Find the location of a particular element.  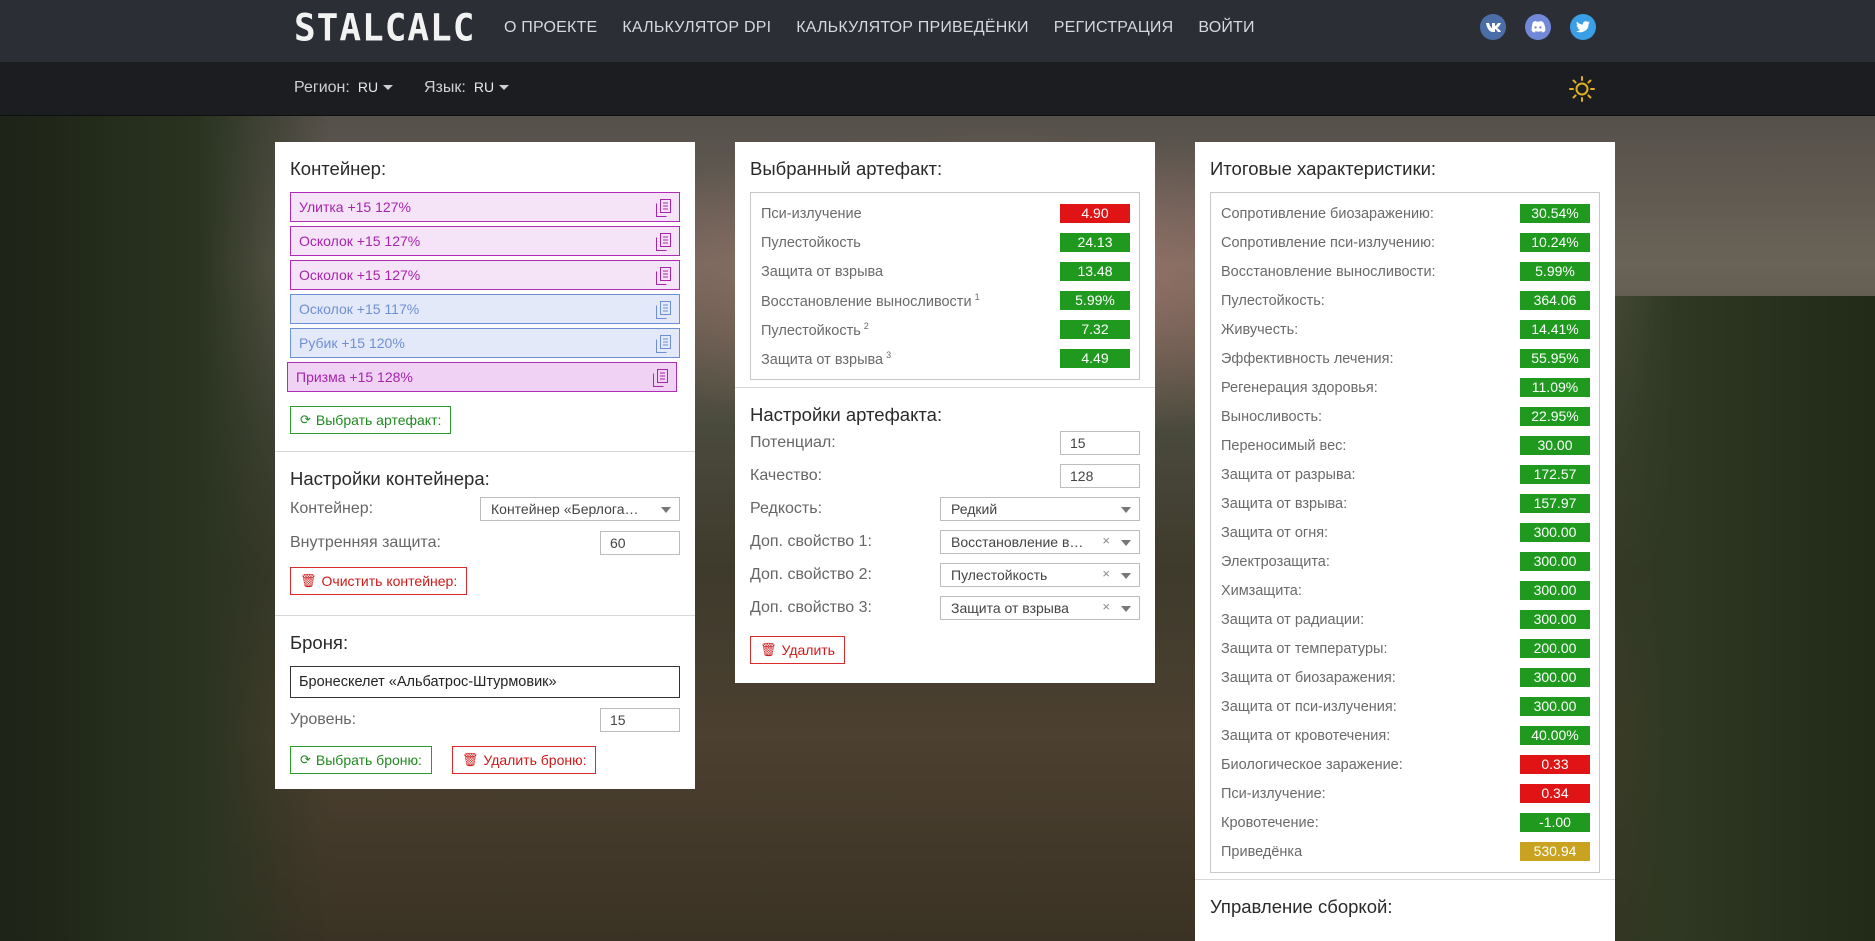

discord-icon is located at coordinates (1538, 27).